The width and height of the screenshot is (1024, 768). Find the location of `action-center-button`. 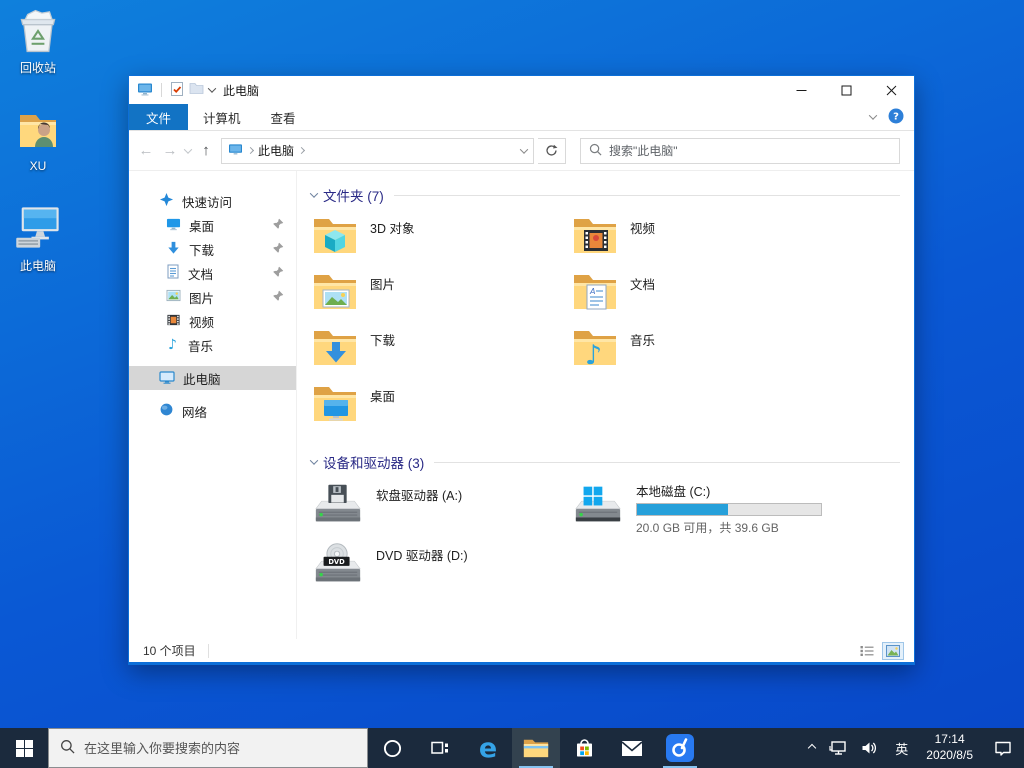

action-center-button is located at coordinates (1003, 748).